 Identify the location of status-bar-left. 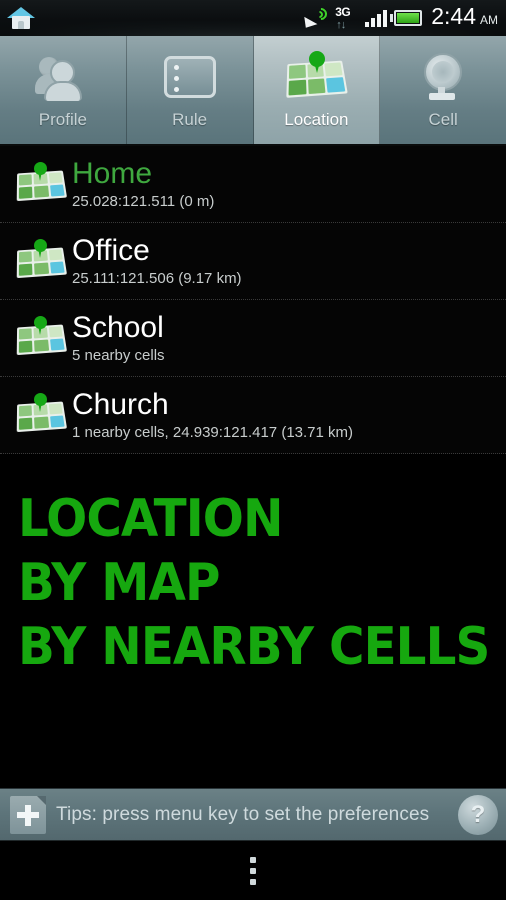
(155, 18).